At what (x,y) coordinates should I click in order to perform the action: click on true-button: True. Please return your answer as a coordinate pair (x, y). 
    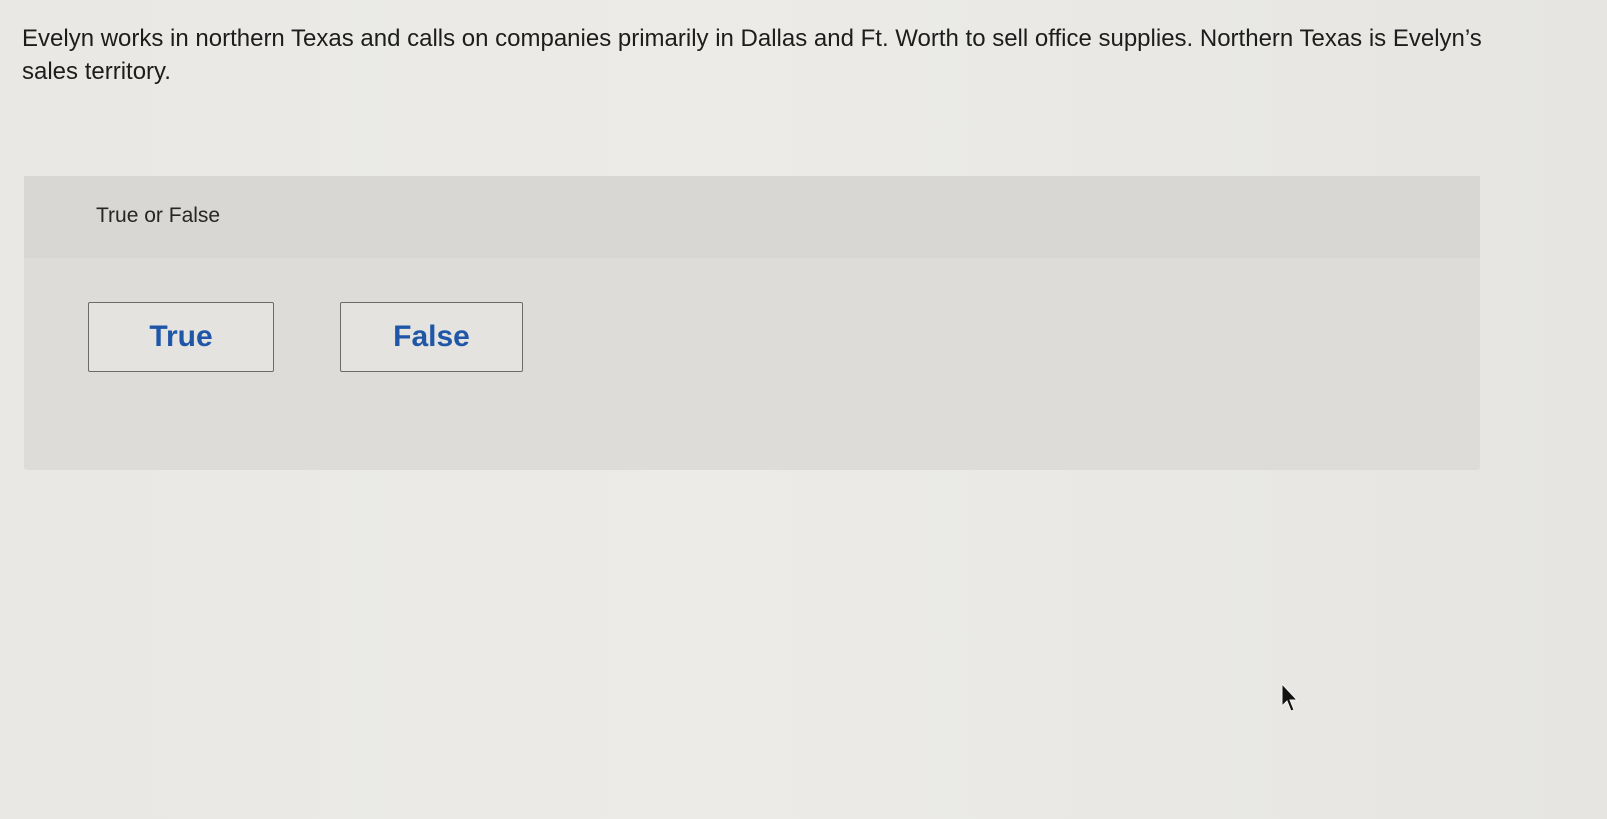
    Looking at the image, I should click on (181, 337).